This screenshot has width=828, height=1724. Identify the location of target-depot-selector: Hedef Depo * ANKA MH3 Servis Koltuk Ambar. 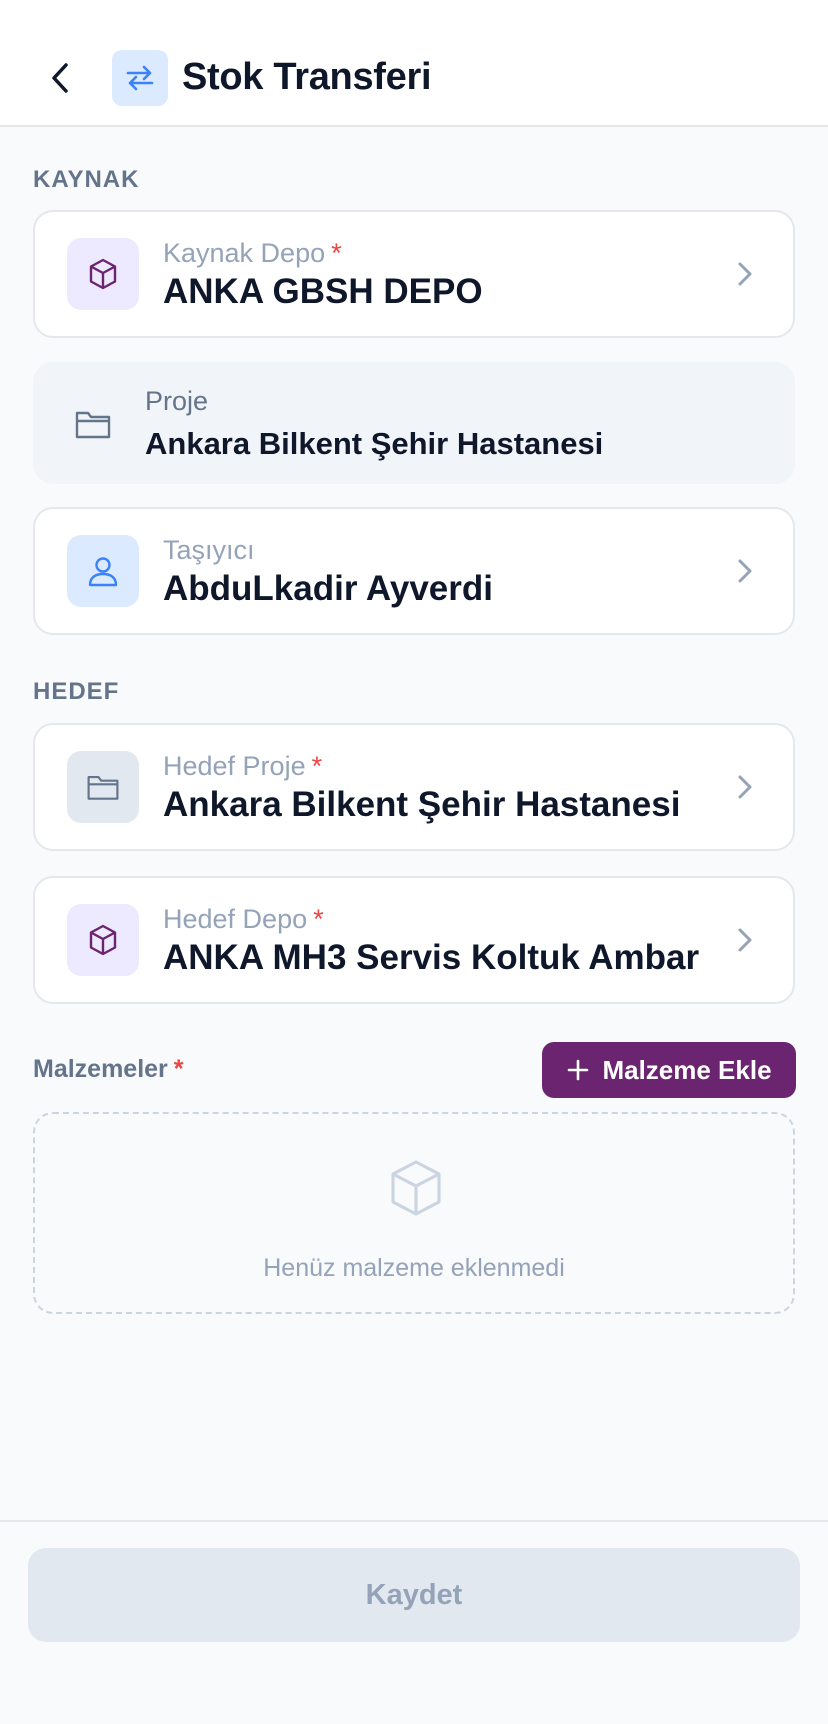
(414, 940).